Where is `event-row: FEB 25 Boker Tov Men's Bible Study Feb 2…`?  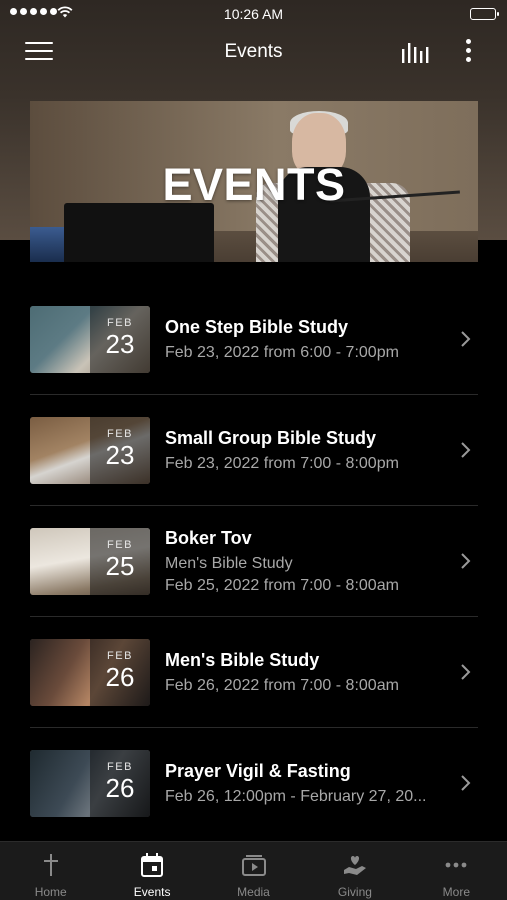 event-row: FEB 25 Boker Tov Men's Bible Study Feb 2… is located at coordinates (254, 561).